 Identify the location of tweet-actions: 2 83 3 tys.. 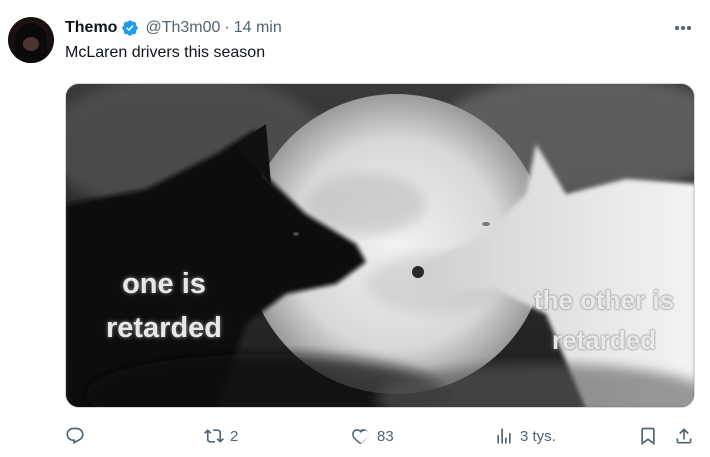
(385, 436).